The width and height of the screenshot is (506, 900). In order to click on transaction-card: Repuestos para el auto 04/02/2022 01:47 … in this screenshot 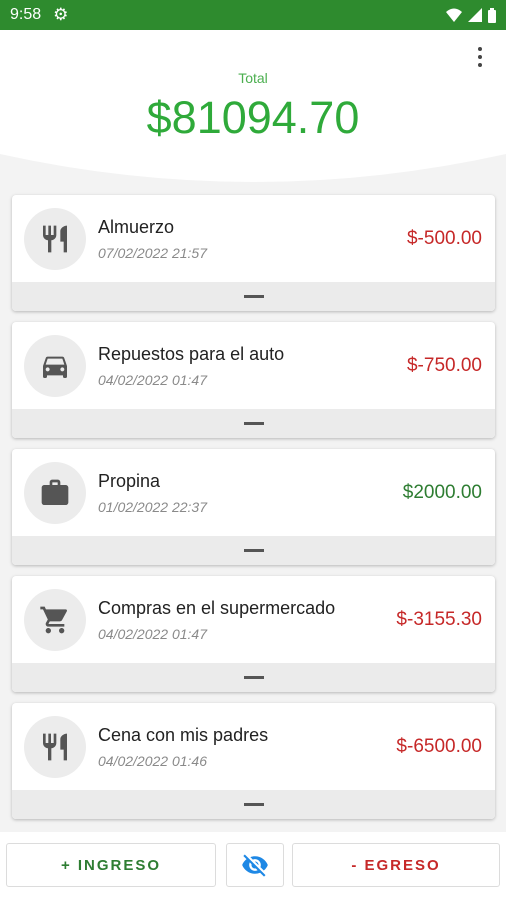, I will do `click(253, 380)`.